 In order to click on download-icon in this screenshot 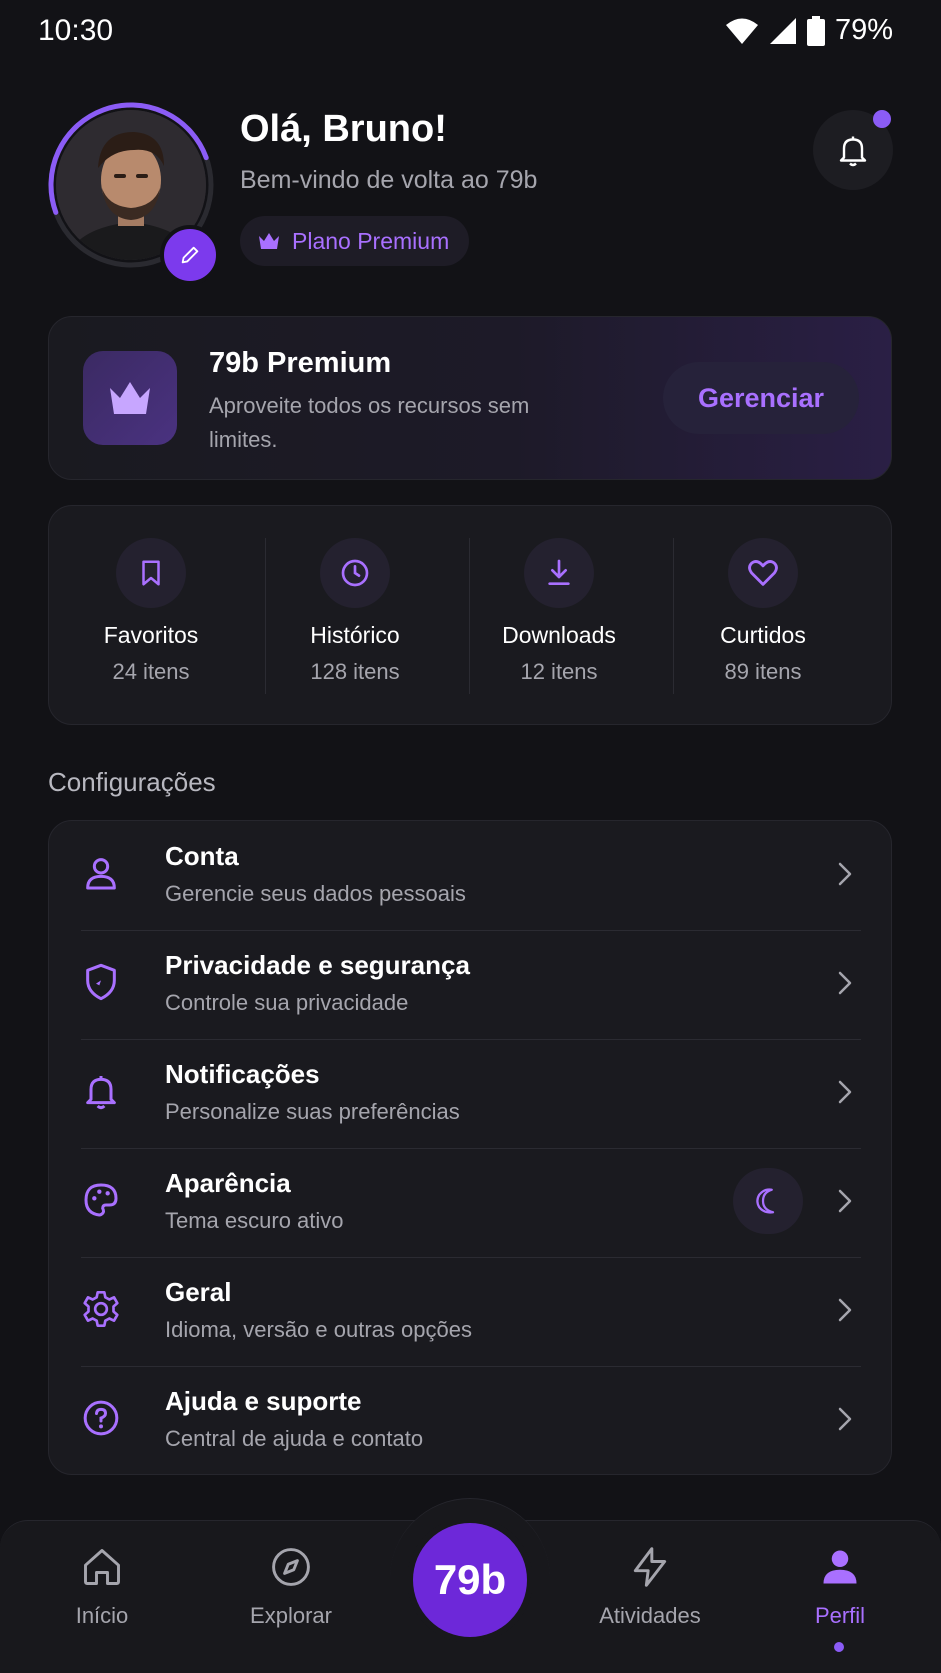, I will do `click(559, 573)`.